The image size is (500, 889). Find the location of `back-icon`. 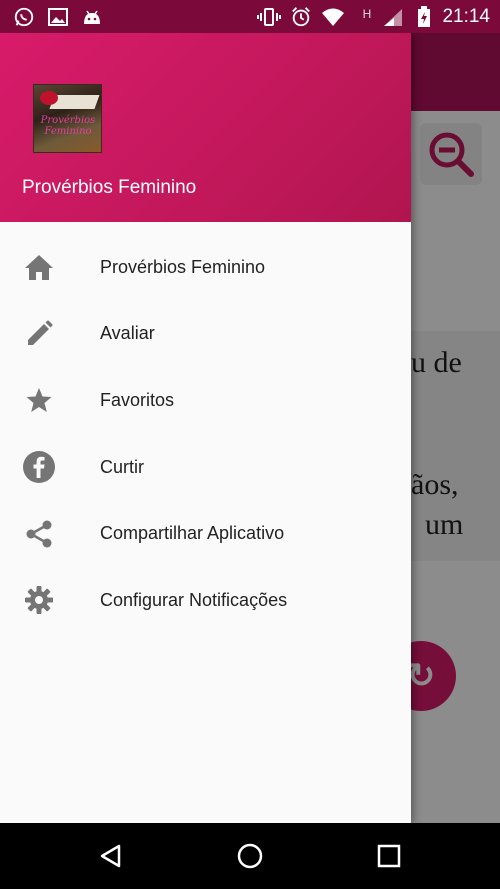

back-icon is located at coordinates (111, 856).